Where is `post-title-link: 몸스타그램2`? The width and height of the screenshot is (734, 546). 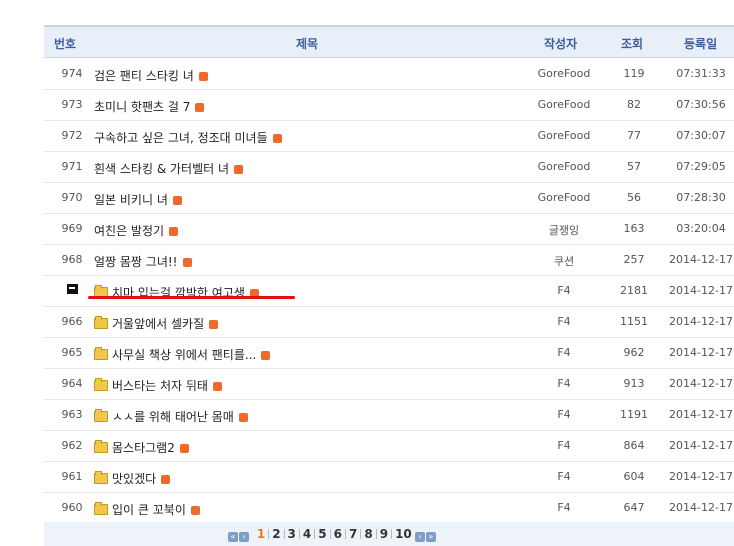
post-title-link: 몸스타그램2 is located at coordinates (141, 447).